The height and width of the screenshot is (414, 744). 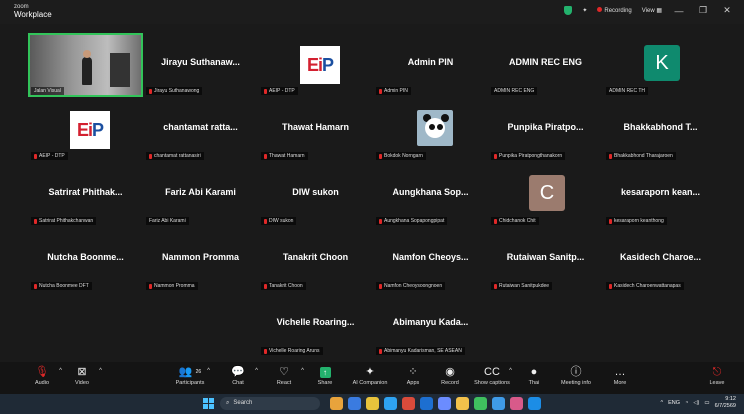 What do you see at coordinates (652, 10) in the screenshot?
I see `view-button: View ▦` at bounding box center [652, 10].